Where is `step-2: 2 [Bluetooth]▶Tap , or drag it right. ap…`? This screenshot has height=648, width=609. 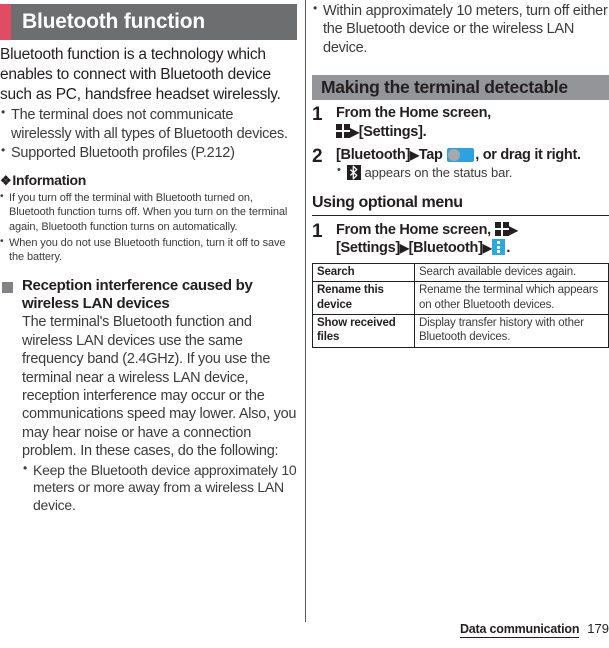
step-2: 2 [Bluetooth]▶Tap , or drag it right. ap… is located at coordinates (460, 164).